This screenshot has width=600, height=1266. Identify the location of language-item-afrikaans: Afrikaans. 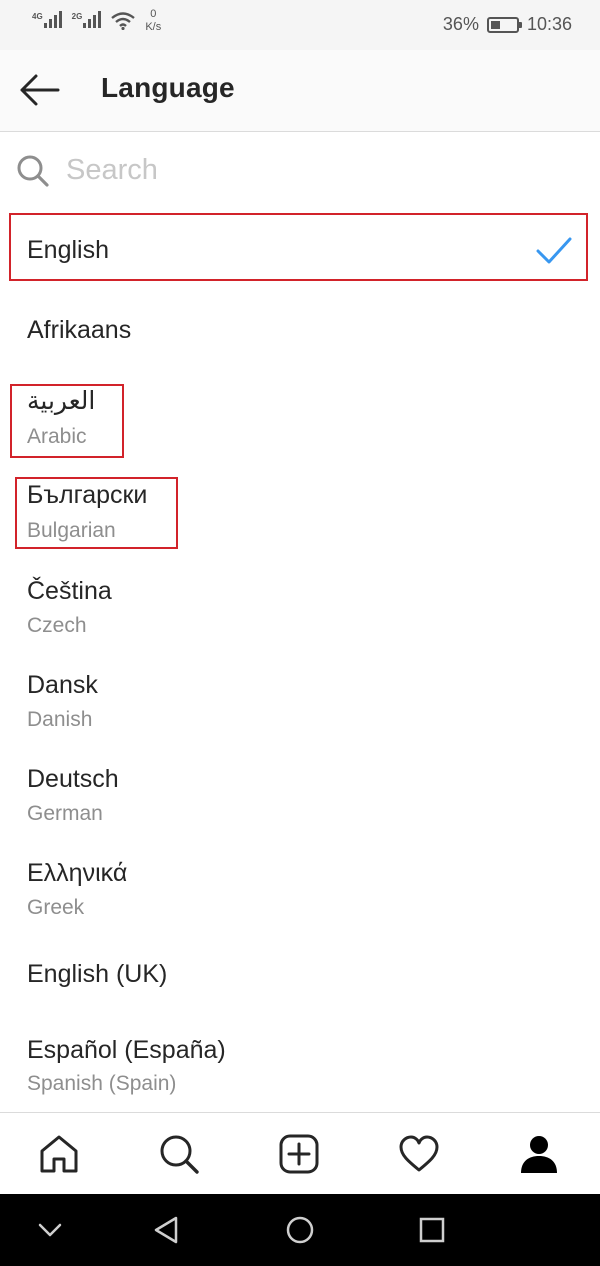
(300, 330).